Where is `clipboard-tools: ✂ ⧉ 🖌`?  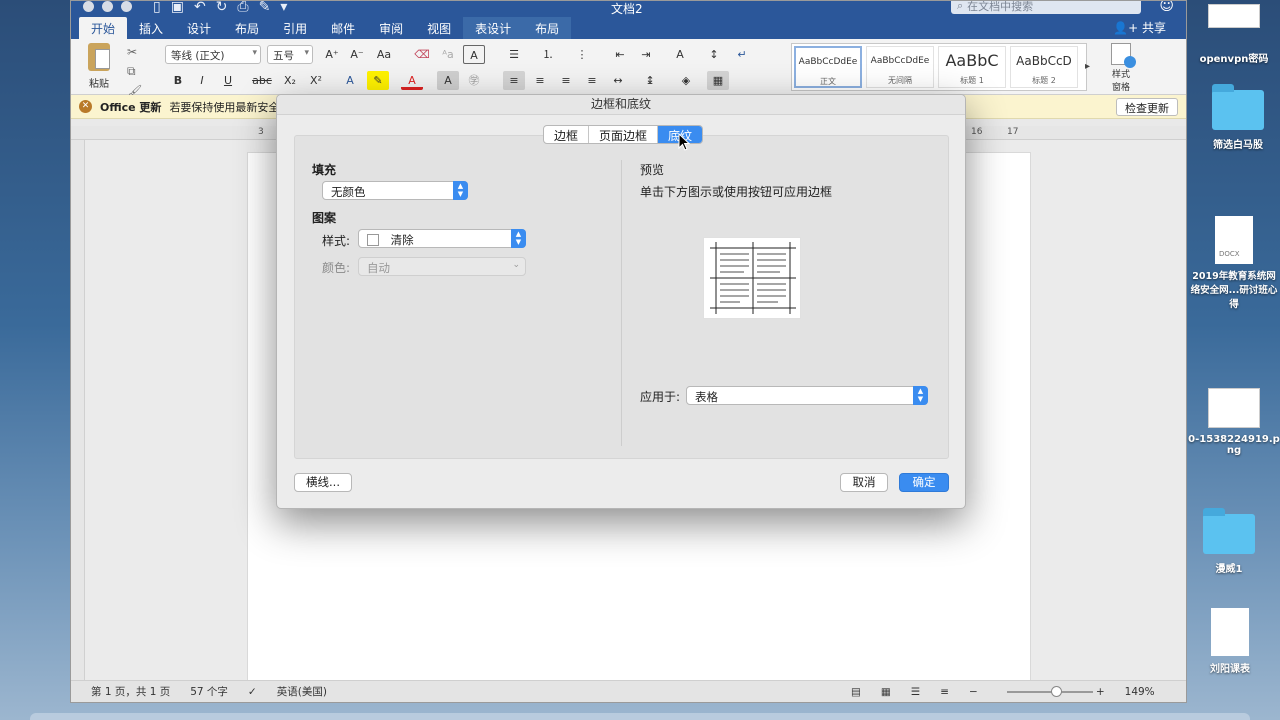
clipboard-tools: ✂ ⧉ 🖌 is located at coordinates (134, 71).